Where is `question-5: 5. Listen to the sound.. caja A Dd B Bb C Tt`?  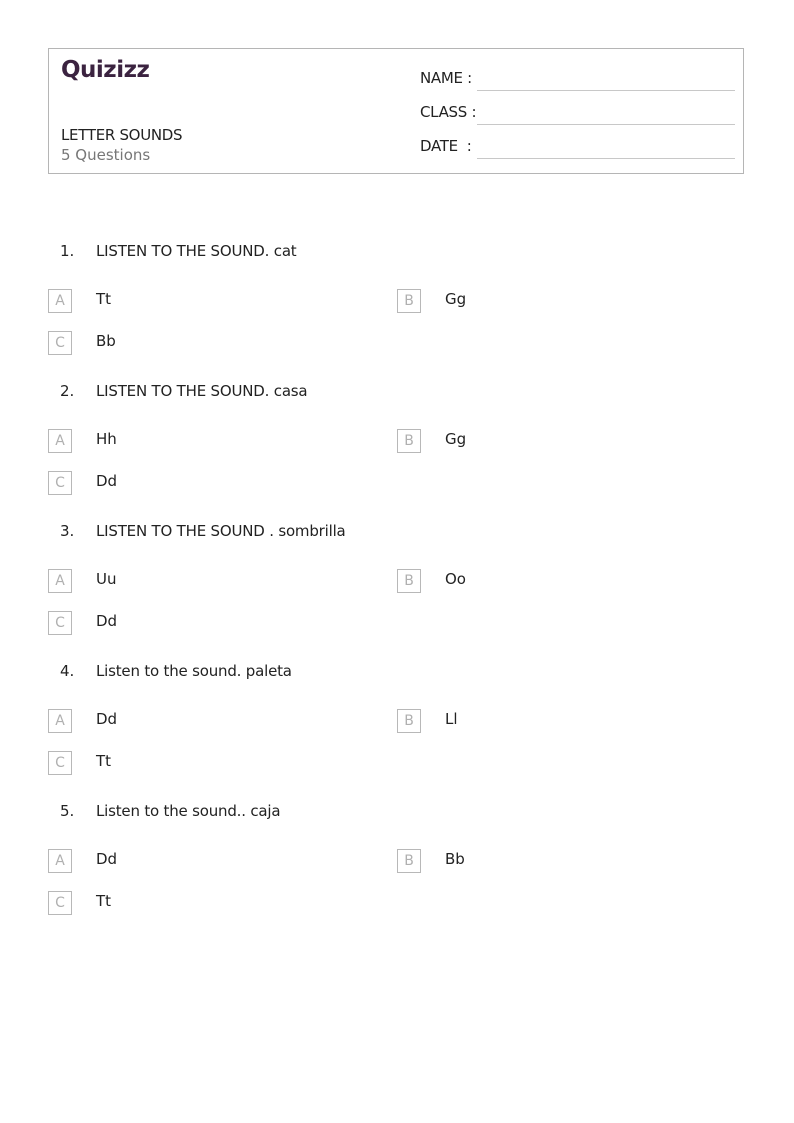
question-5: 5. Listen to the sound.. caja A Dd B Bb C Tt is located at coordinates (397, 872).